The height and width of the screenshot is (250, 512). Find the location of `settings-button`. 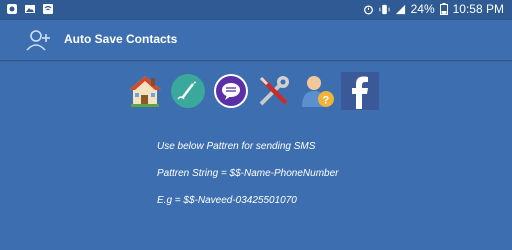

settings-button is located at coordinates (274, 91).